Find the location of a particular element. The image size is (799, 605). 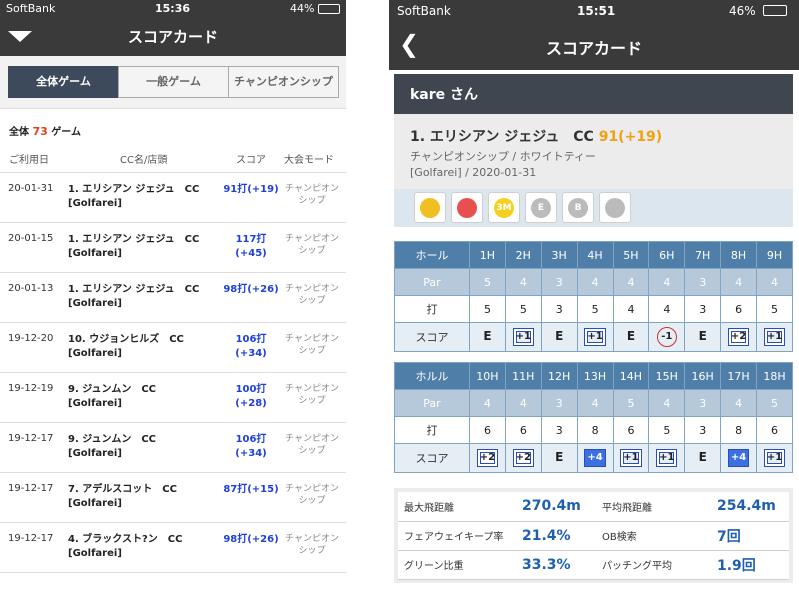

strokes-row: 打553544365 is located at coordinates (593, 309).